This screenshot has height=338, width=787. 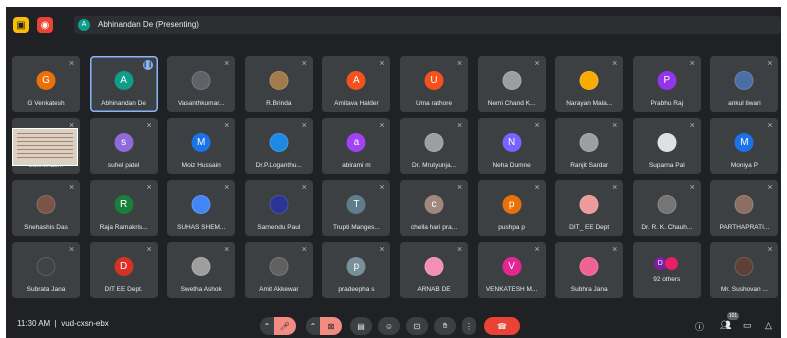 I want to click on participant-tile: DIT_ EE Dept ⨯, so click(x=589, y=208).